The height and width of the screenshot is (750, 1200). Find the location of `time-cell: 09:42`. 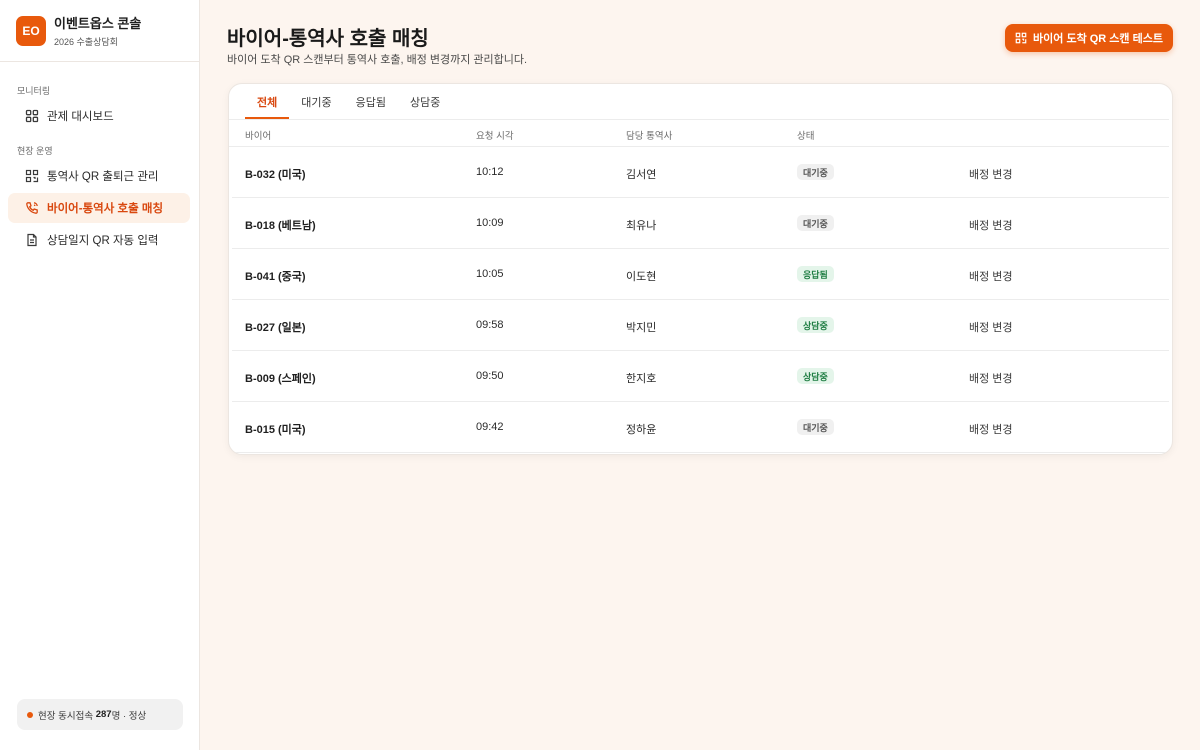

time-cell: 09:42 is located at coordinates (490, 427).